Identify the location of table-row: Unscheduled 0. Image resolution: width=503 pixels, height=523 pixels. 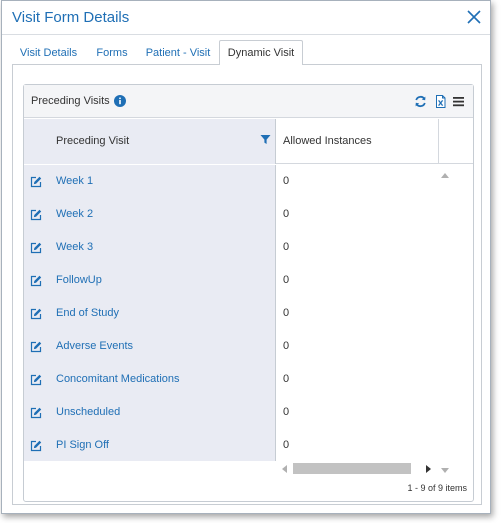
(234, 412).